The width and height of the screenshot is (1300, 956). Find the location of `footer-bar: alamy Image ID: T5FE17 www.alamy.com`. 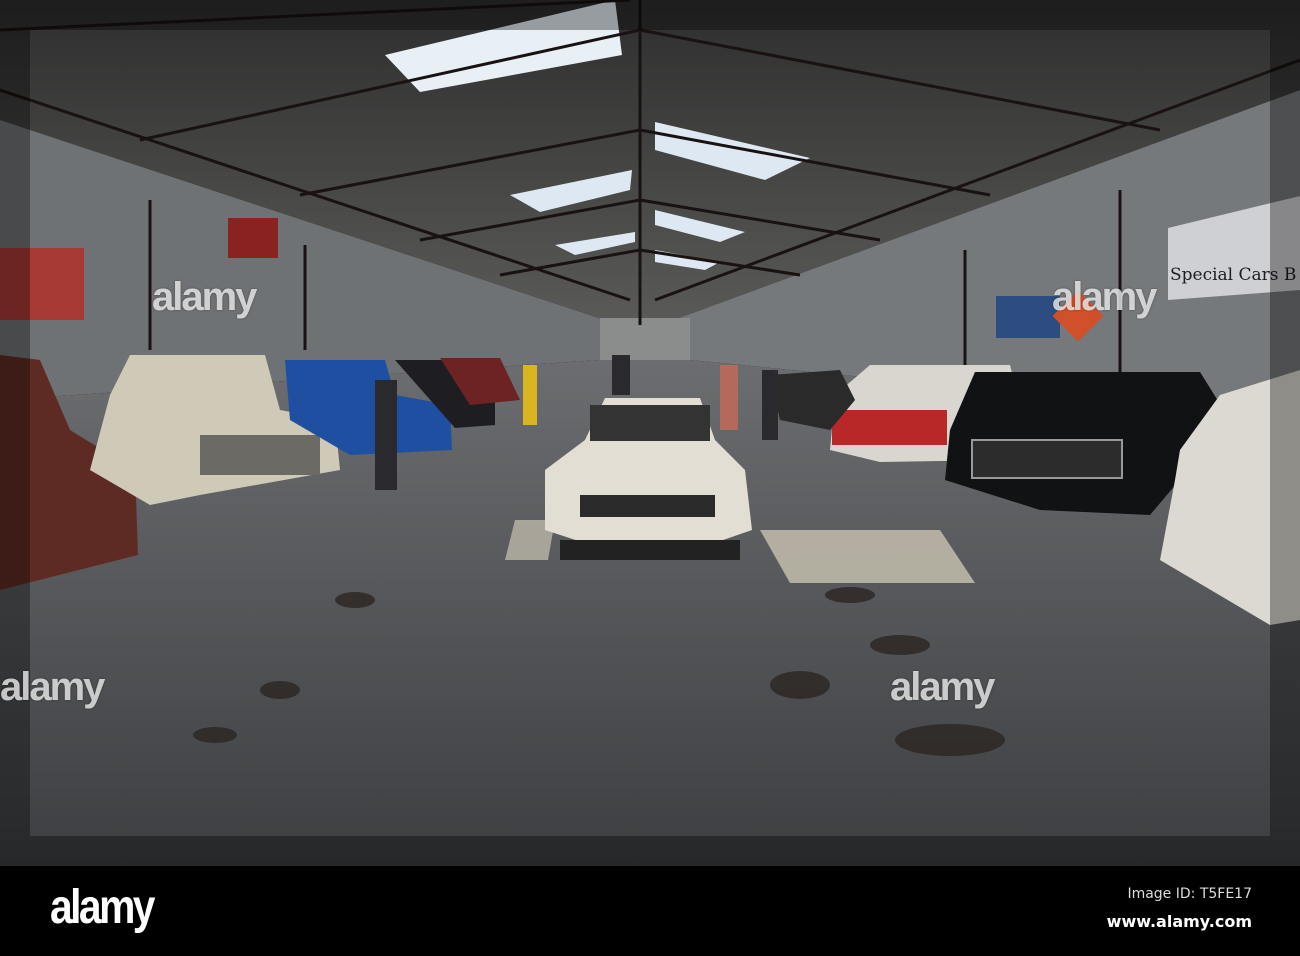

footer-bar: alamy Image ID: T5FE17 www.alamy.com is located at coordinates (650, 911).